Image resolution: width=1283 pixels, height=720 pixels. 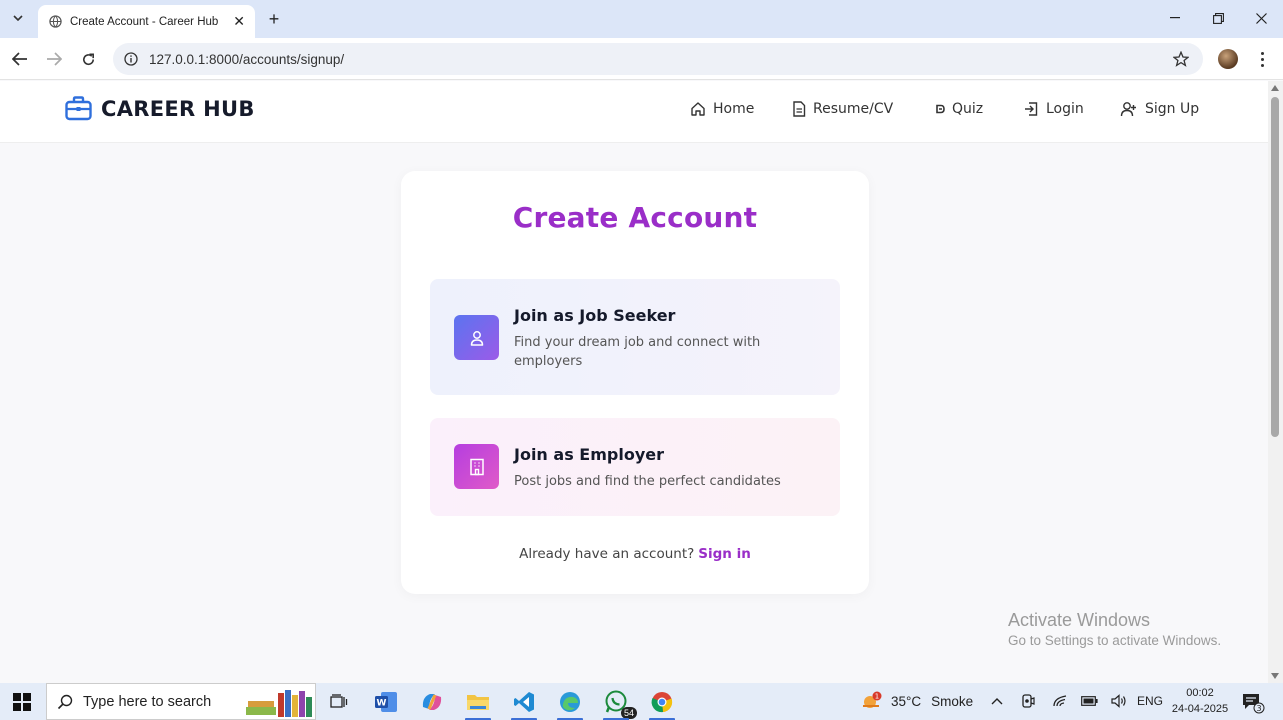 I want to click on edge-icon, so click(x=570, y=702).